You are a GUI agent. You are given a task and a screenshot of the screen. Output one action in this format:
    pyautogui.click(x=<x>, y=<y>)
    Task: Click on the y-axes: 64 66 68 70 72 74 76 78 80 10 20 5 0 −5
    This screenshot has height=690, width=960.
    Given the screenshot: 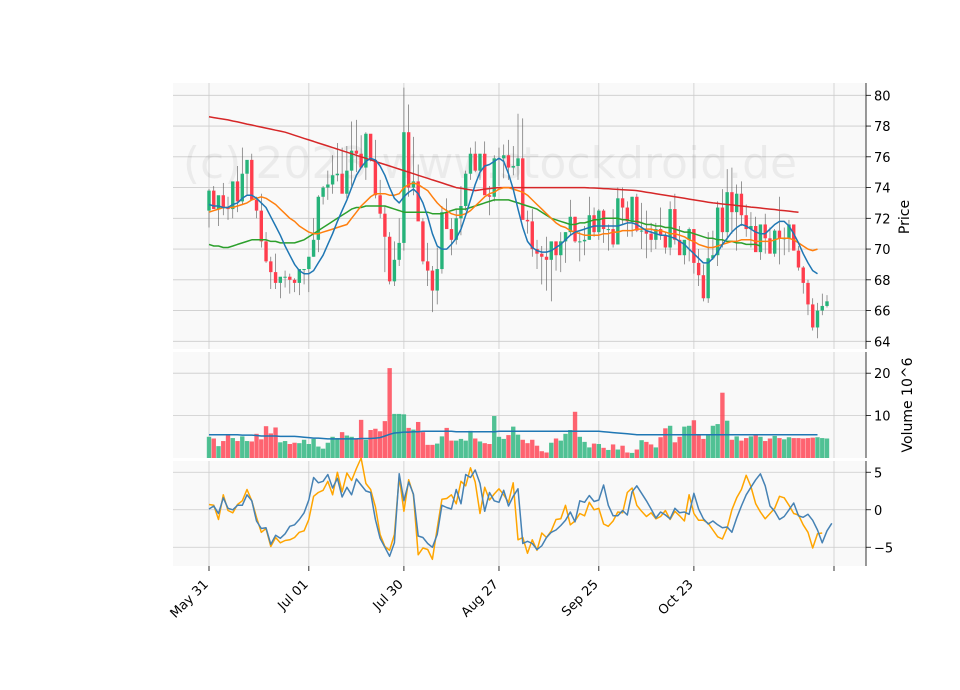 What is the action you would take?
    pyautogui.click(x=879, y=324)
    